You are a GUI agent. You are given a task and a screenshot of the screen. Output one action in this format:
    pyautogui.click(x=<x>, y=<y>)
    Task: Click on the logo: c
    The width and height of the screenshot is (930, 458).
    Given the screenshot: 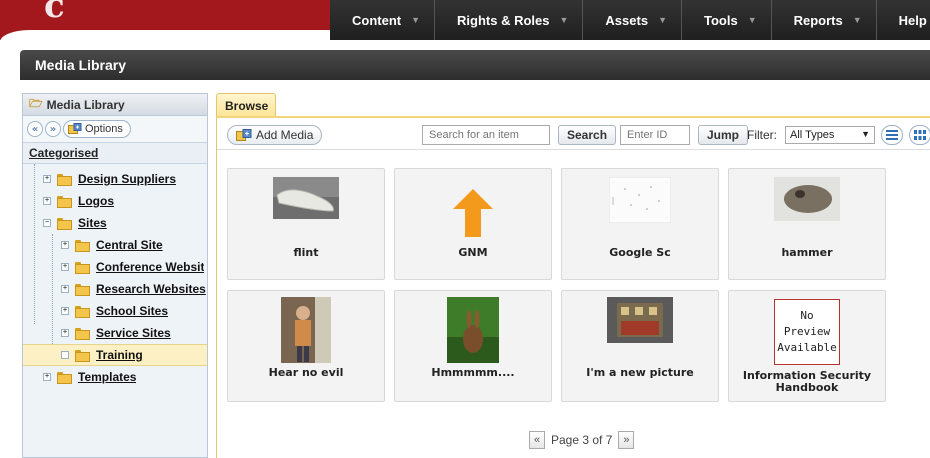 What is the action you would take?
    pyautogui.click(x=165, y=20)
    